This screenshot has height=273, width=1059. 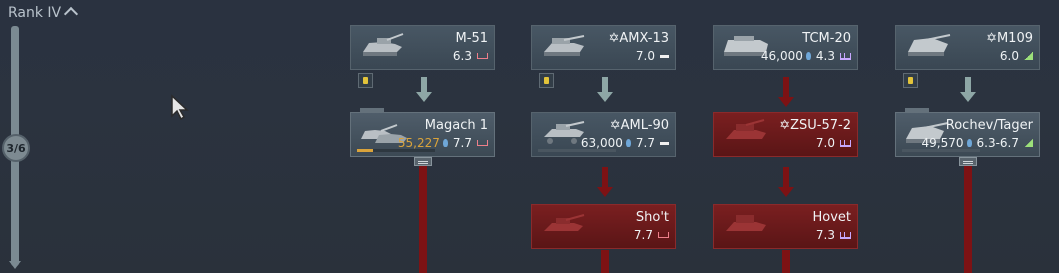 What do you see at coordinates (418, 143) in the screenshot?
I see `research-points: 55,227` at bounding box center [418, 143].